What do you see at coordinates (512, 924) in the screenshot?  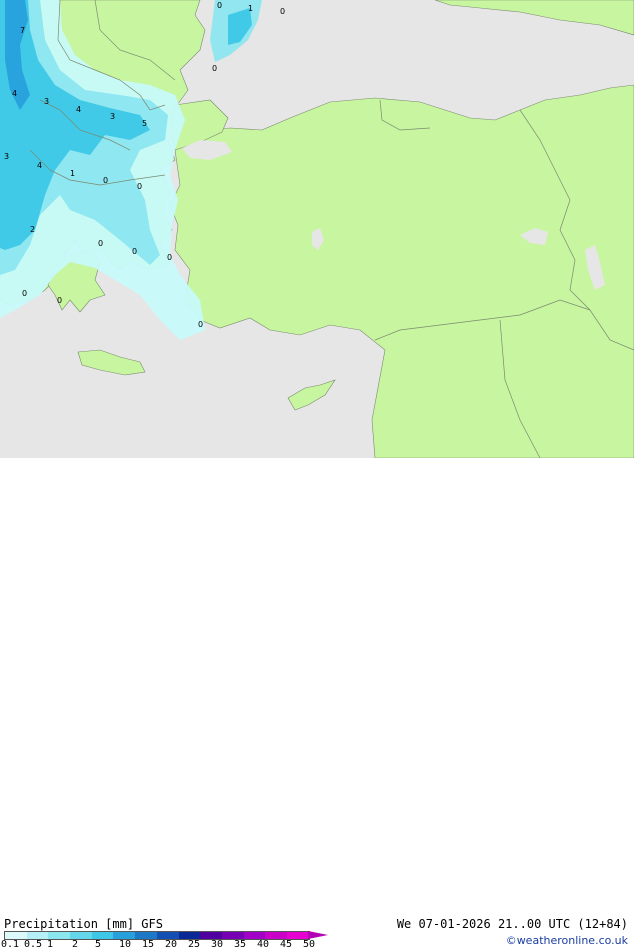 I see `forecast-datetime: We 07-01-2026 21..00 UTC (12+84)` at bounding box center [512, 924].